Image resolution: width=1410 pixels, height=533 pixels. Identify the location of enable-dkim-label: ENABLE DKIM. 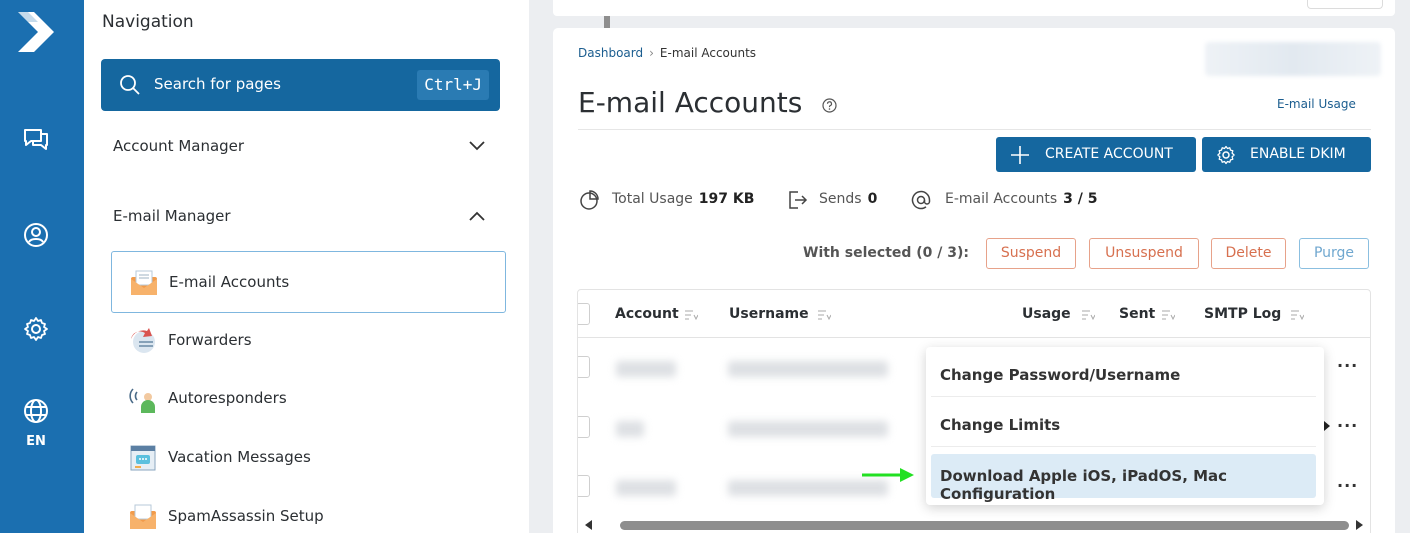
(1298, 154).